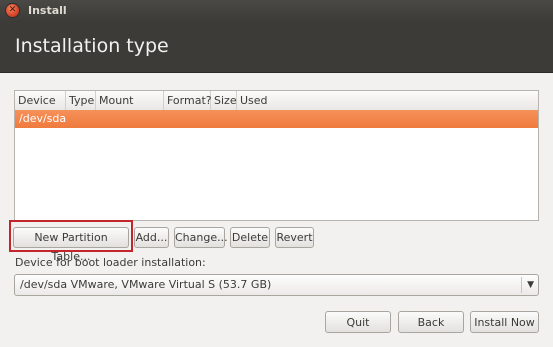  What do you see at coordinates (276, 47) in the screenshot?
I see `page-header: Installation type` at bounding box center [276, 47].